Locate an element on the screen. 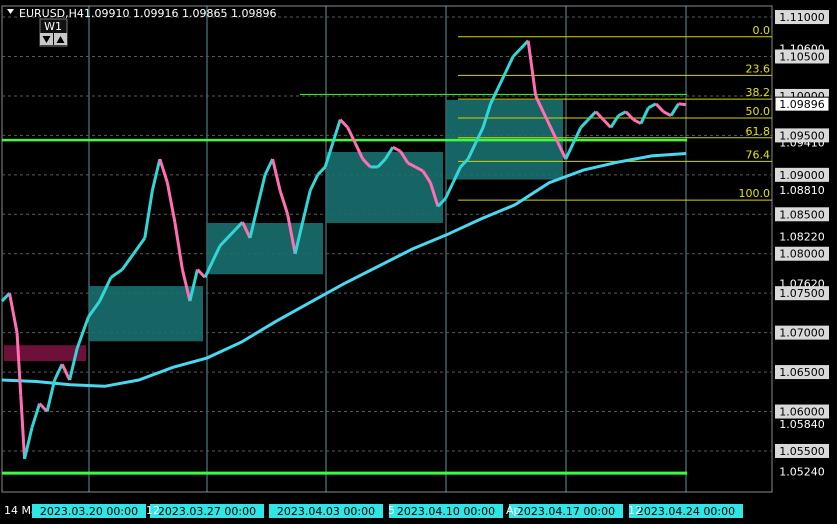 The image size is (837, 524). price-label-19: 1.05240 is located at coordinates (802, 471).